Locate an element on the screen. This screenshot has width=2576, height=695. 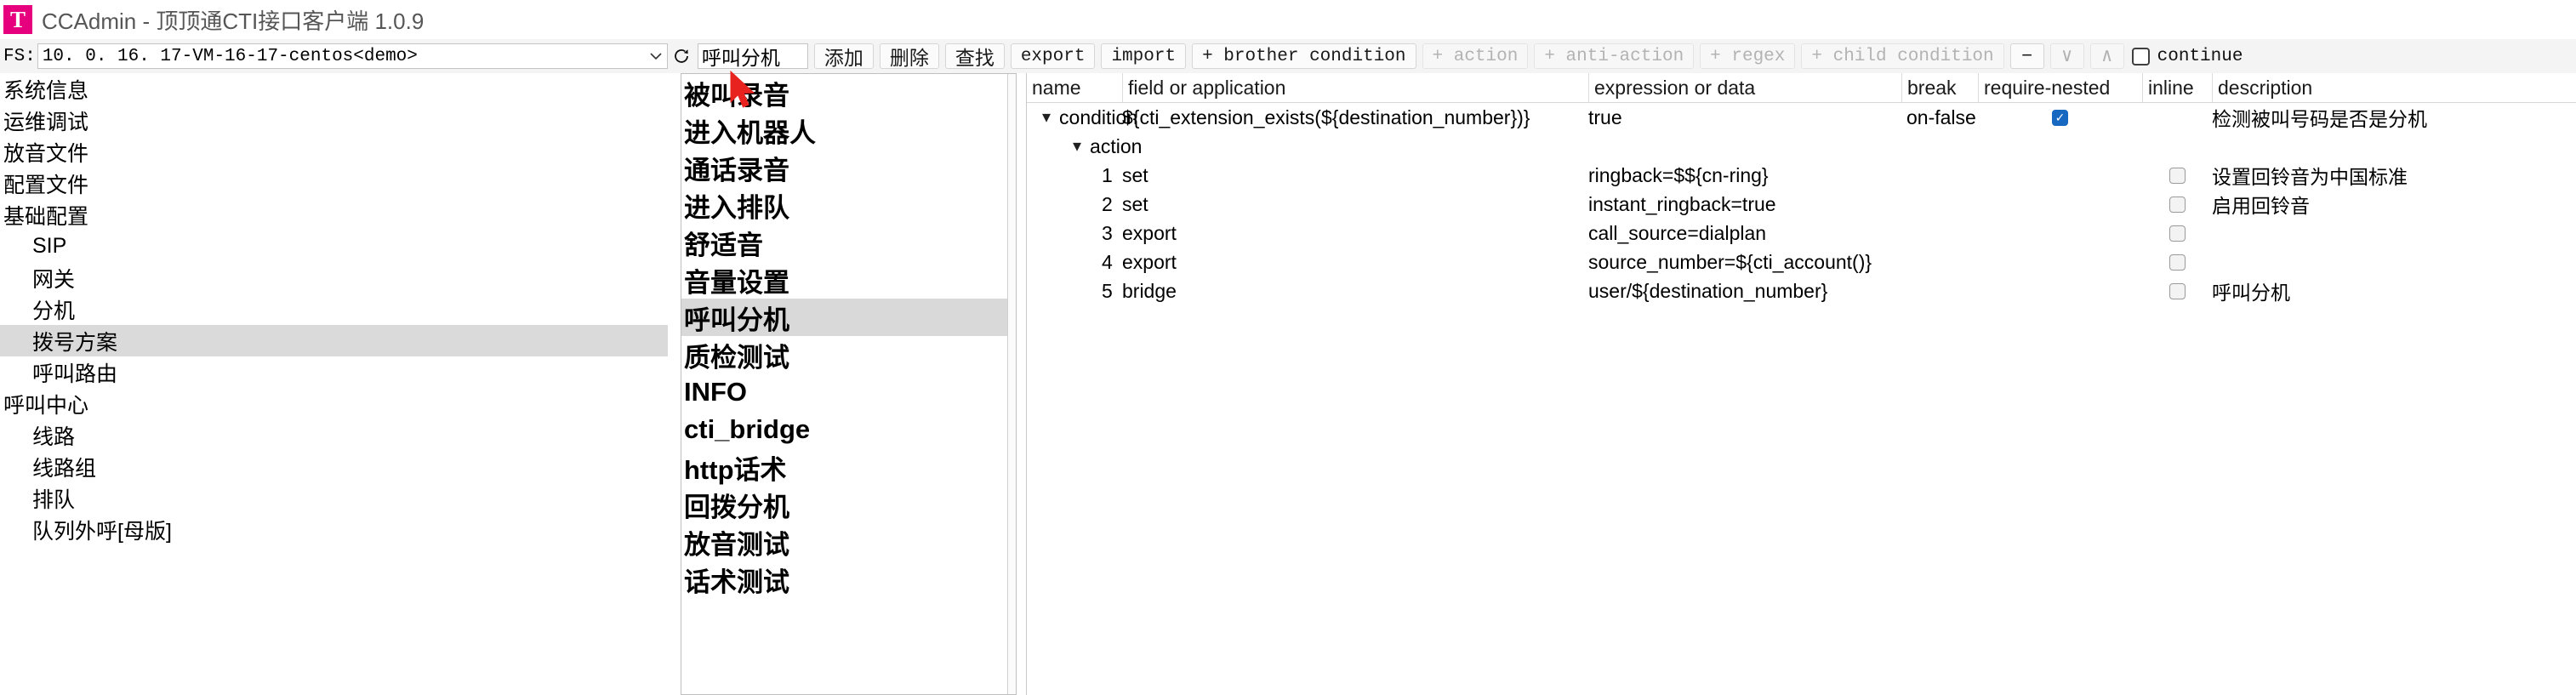
import-button: import is located at coordinates (1144, 56).